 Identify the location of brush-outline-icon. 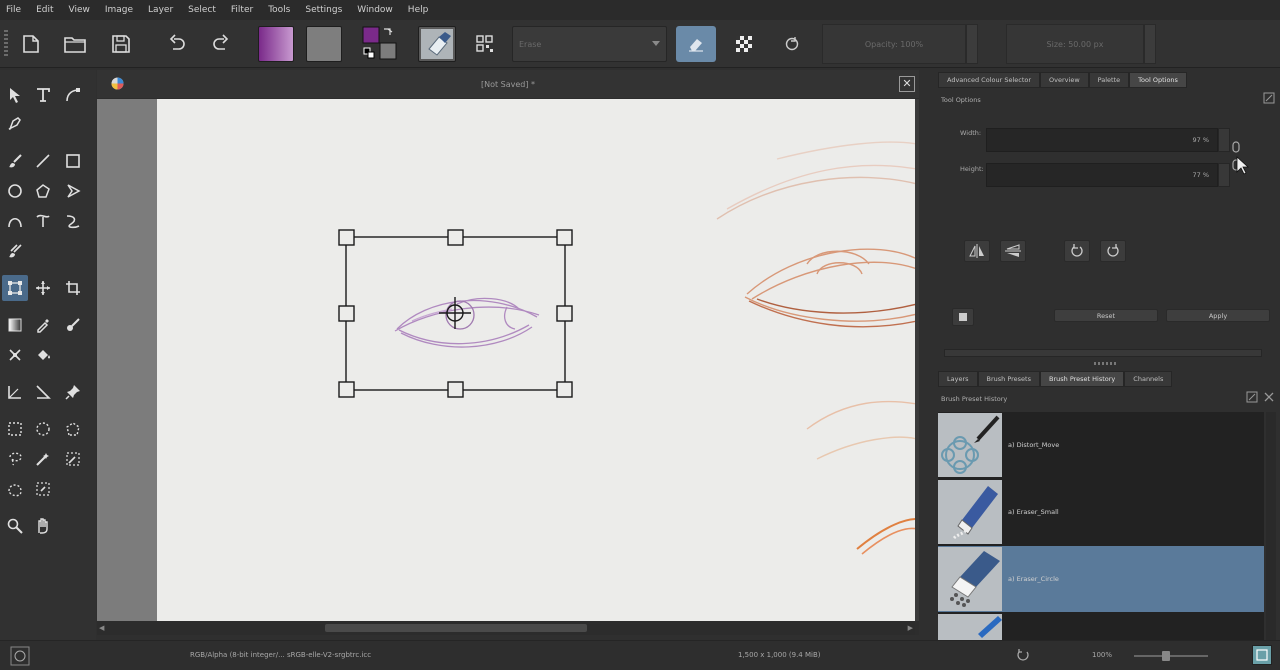
(20, 656).